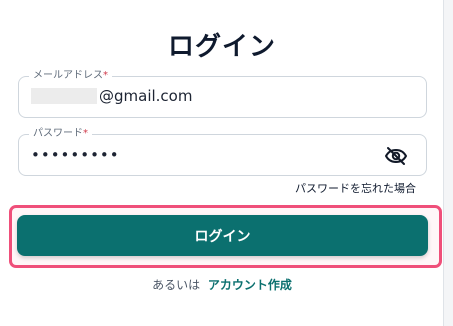 The image size is (453, 326). I want to click on password-field-label: パスワード*, so click(60, 134).